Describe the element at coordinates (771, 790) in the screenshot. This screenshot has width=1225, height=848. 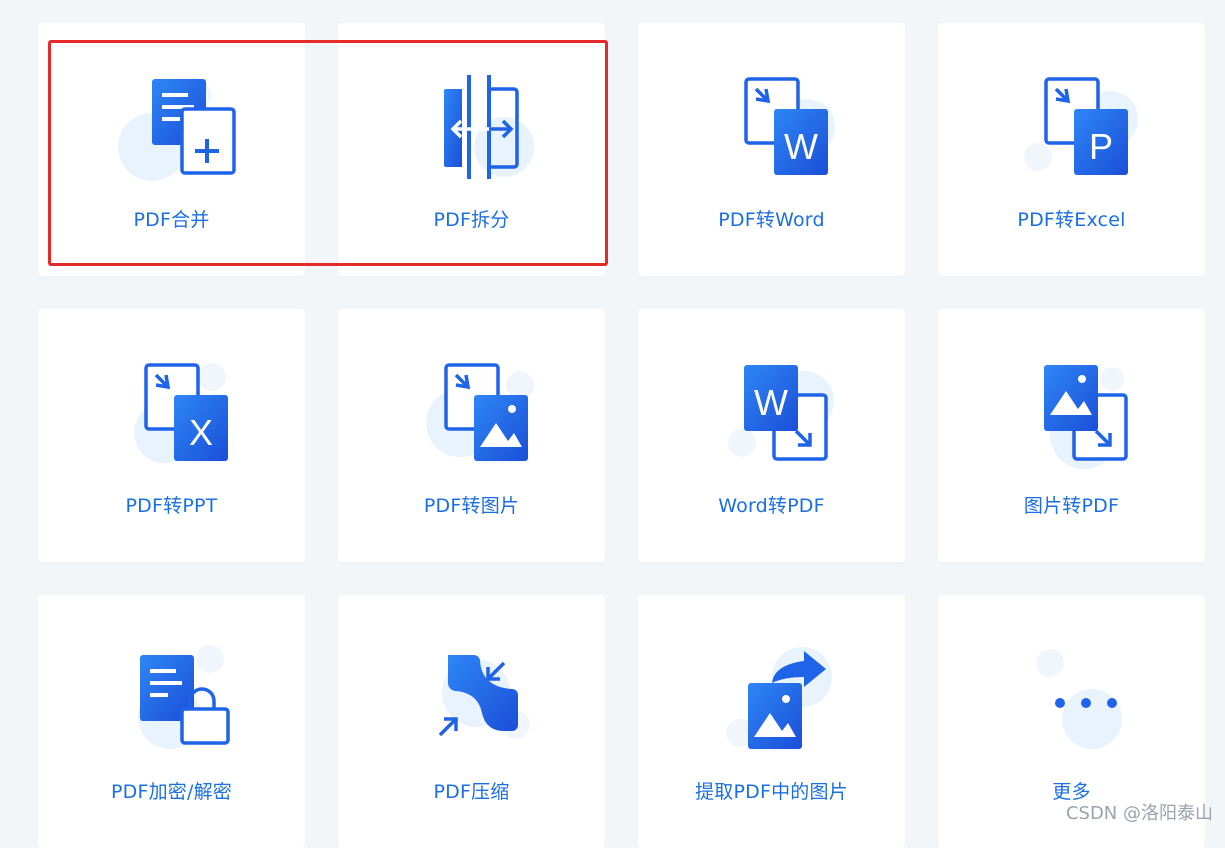
I see `tool-label: 提取PDF中的图片` at that location.